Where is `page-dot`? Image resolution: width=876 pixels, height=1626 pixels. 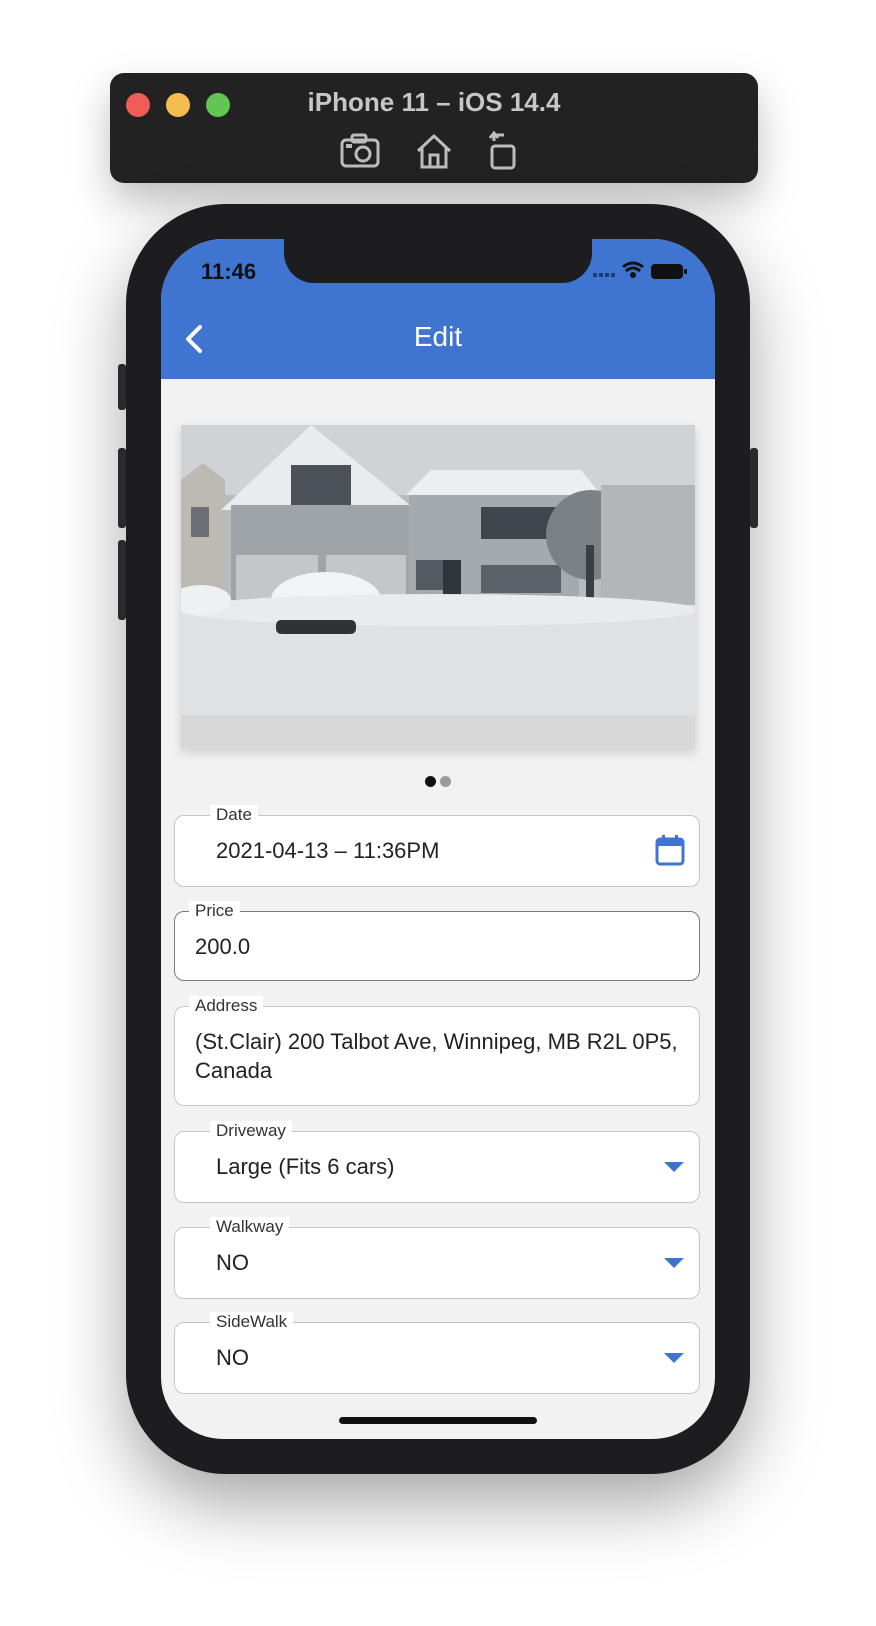
page-dot is located at coordinates (445, 781).